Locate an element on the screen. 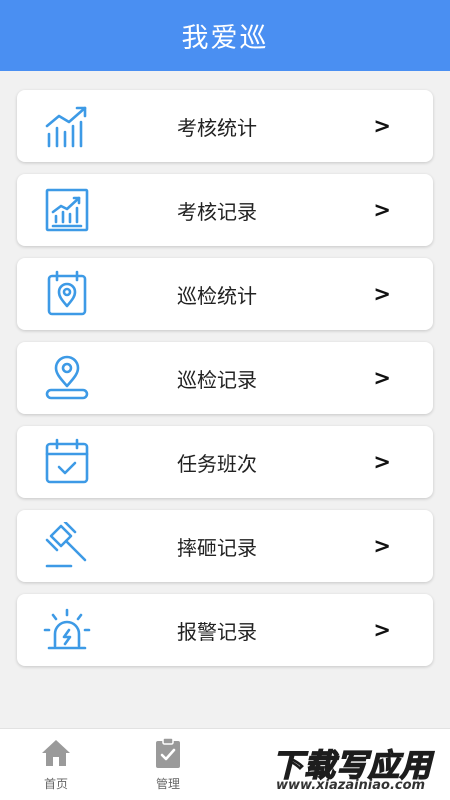  tab-manage: 管理 is located at coordinates (168, 767).